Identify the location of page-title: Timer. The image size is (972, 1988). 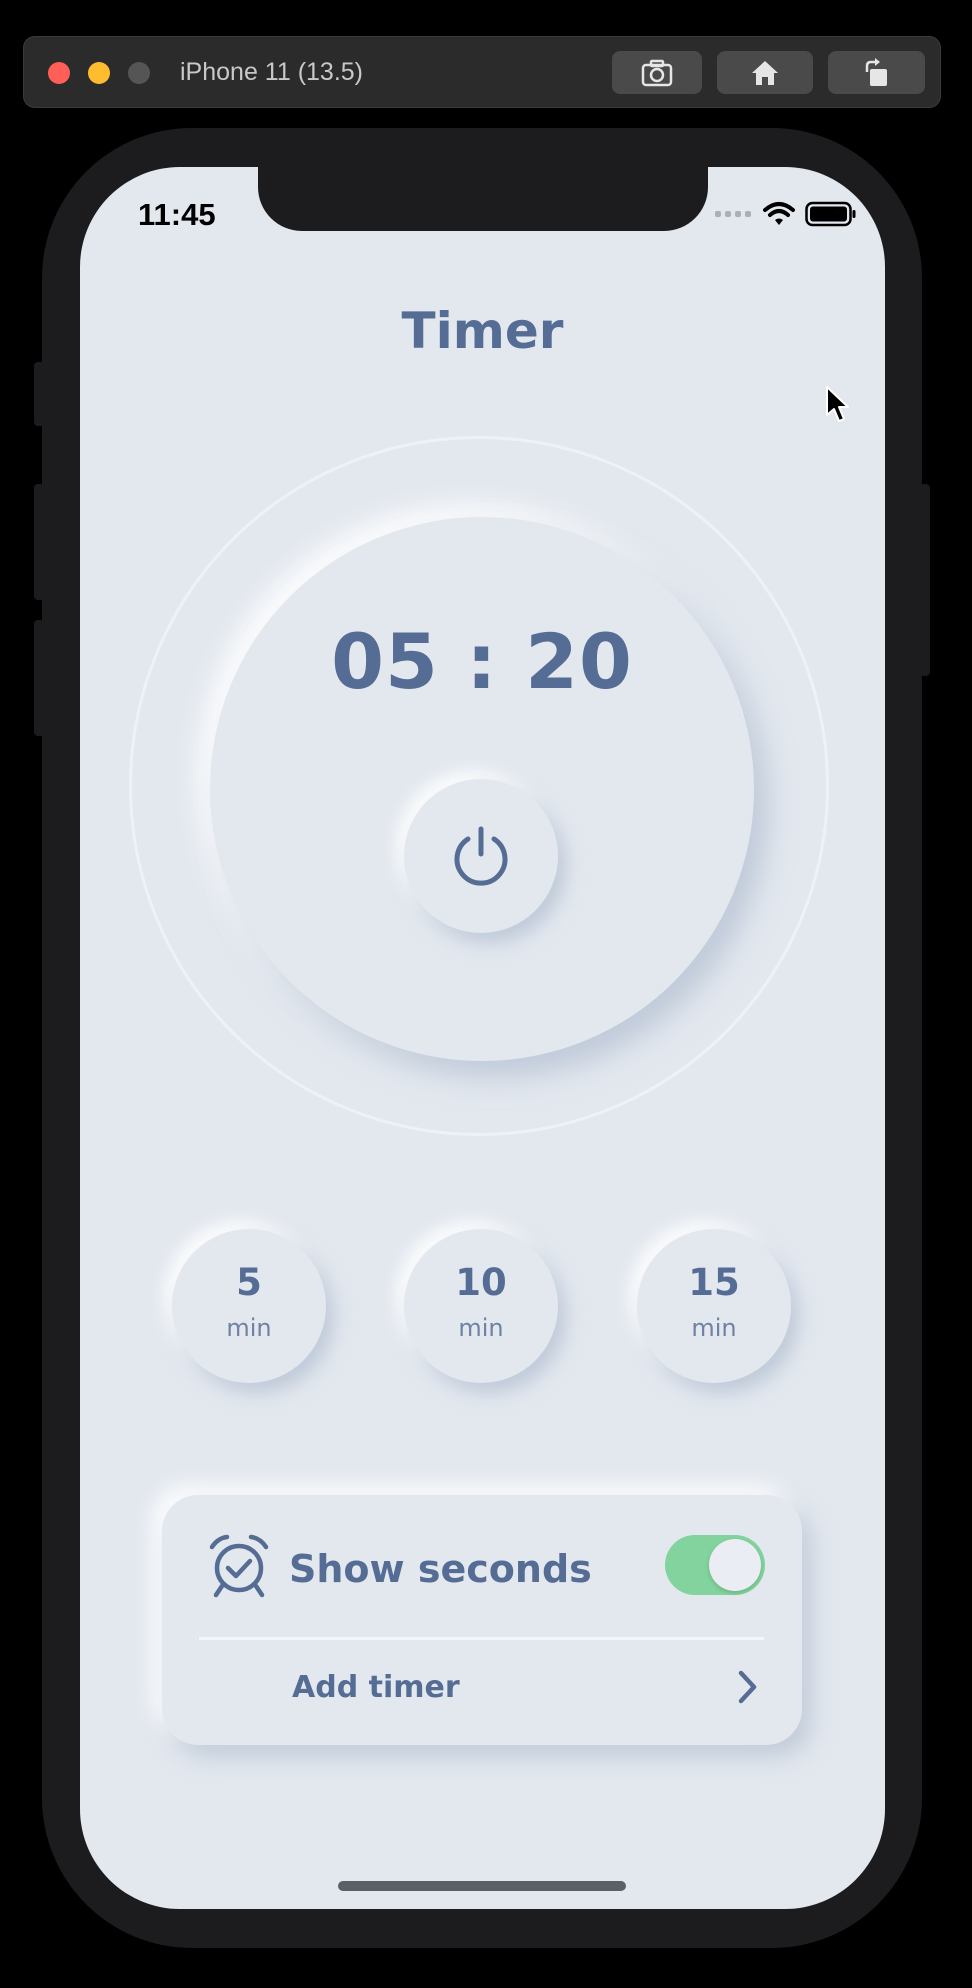
(482, 331).